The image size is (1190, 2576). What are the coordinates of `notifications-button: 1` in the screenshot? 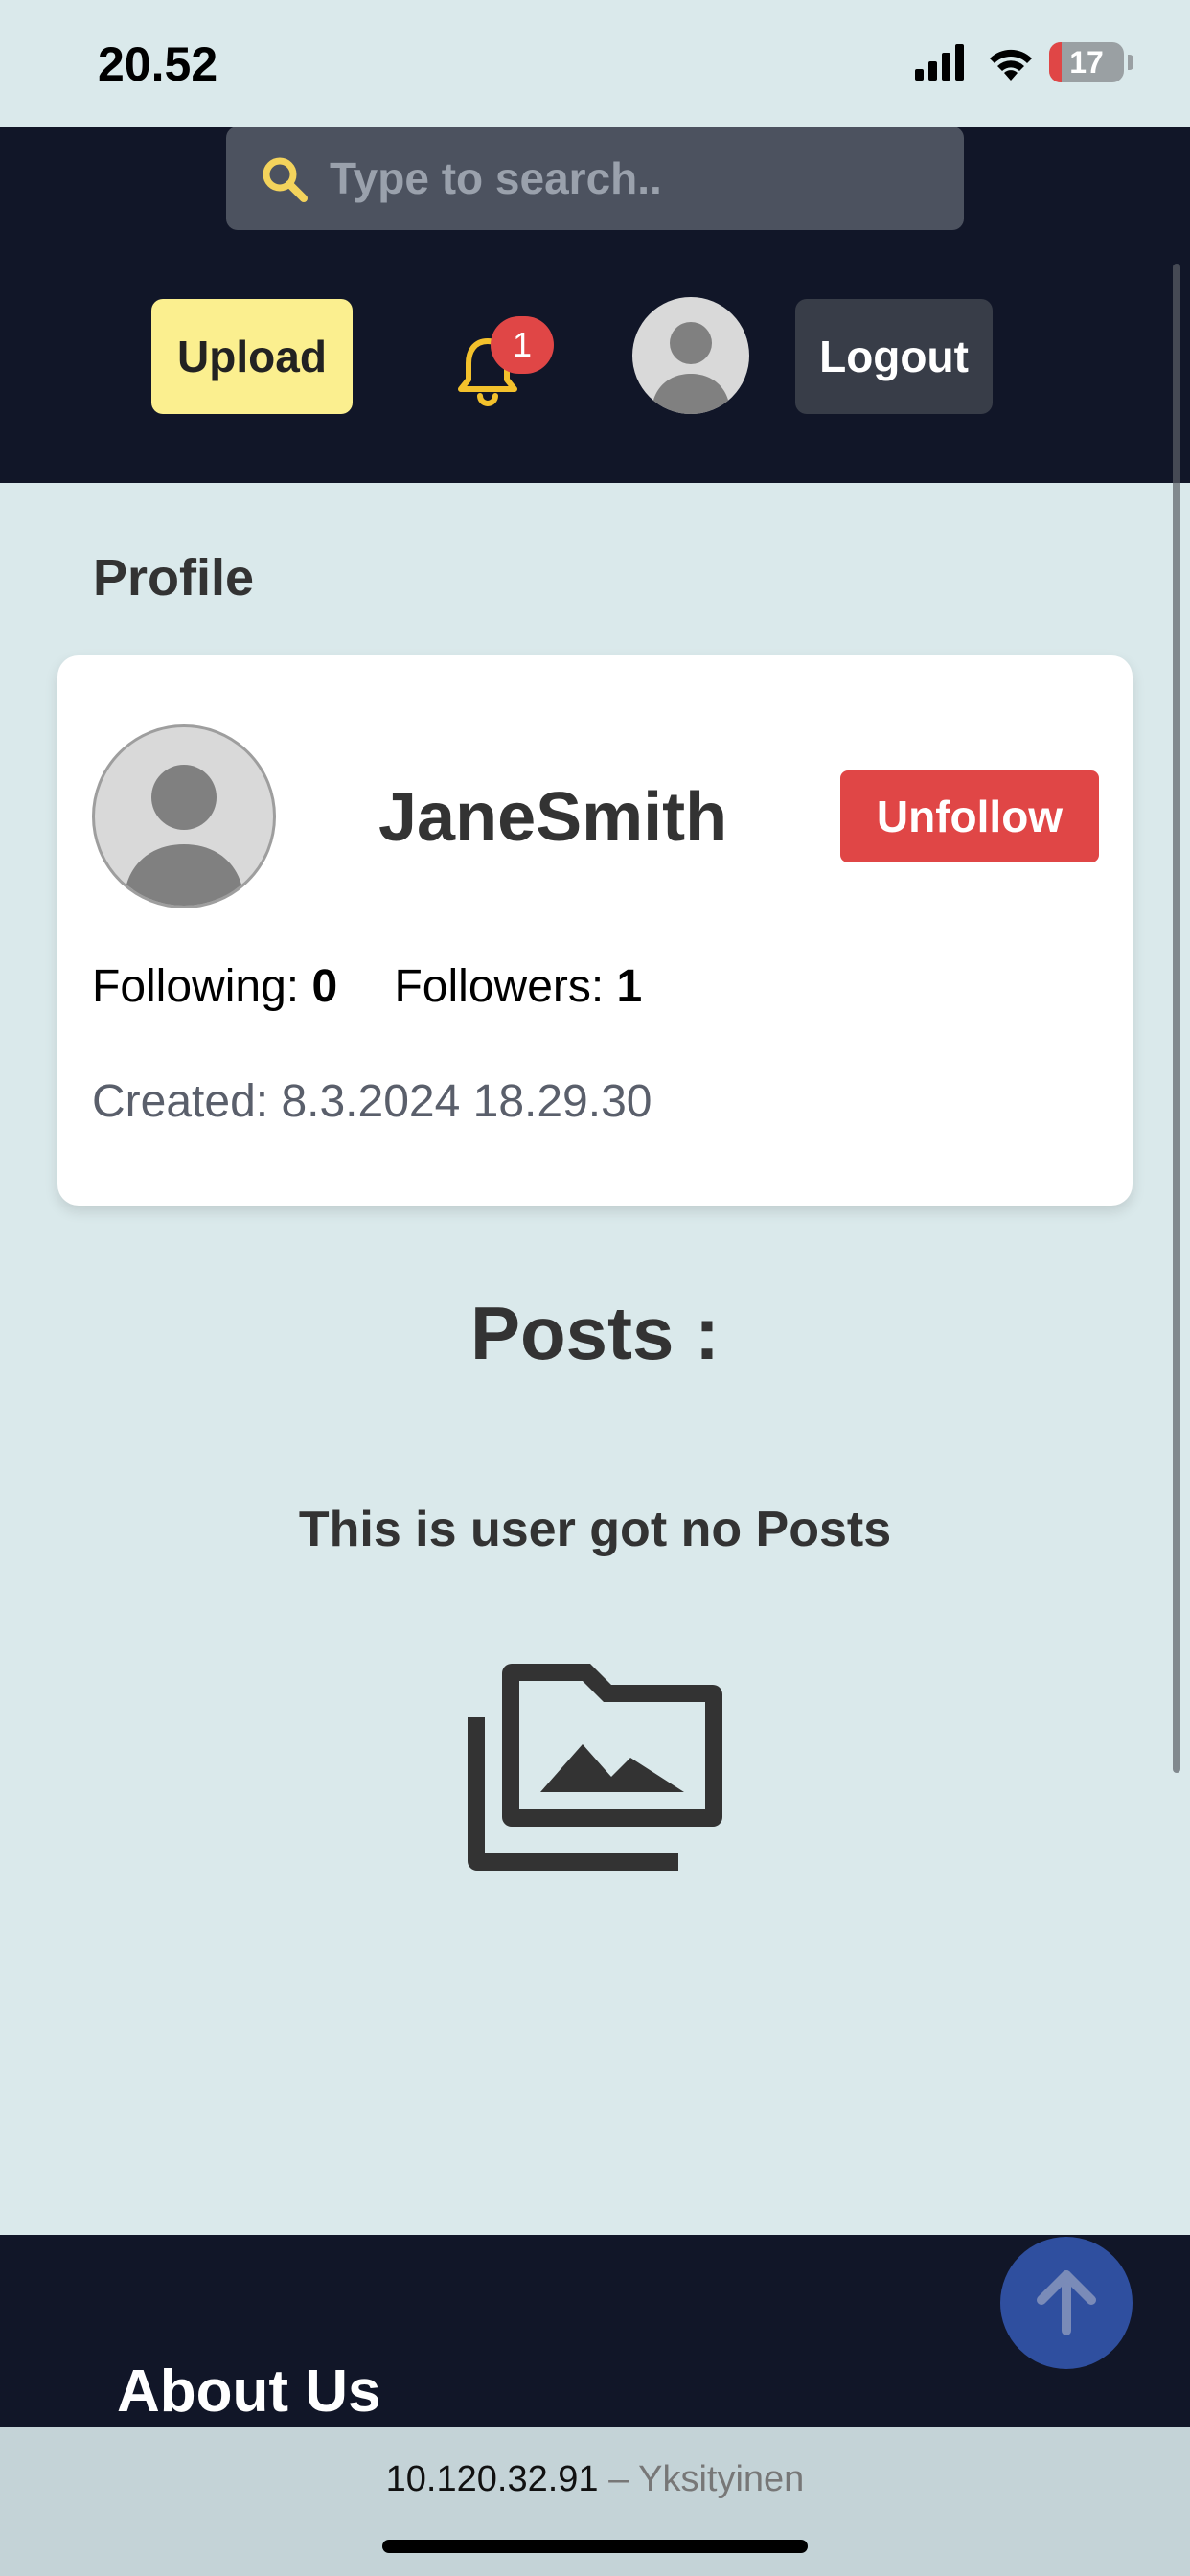 It's located at (505, 365).